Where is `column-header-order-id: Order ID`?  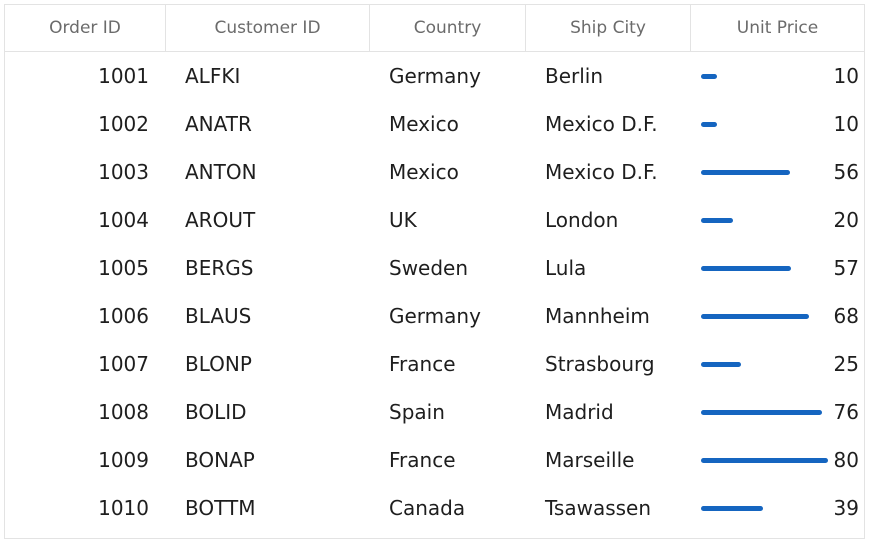 column-header-order-id: Order ID is located at coordinates (85, 28).